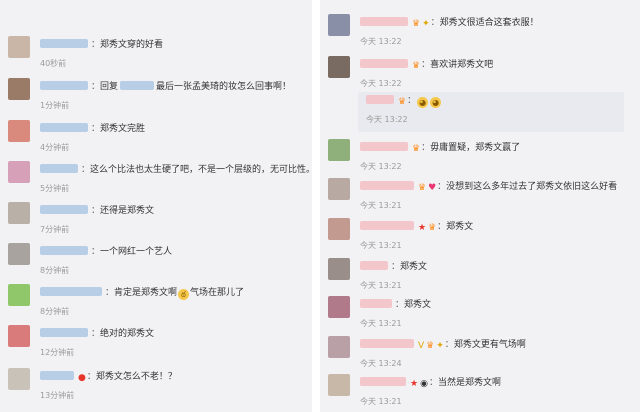 The height and width of the screenshot is (412, 640). I want to click on comment-time: 12分钟前, so click(57, 352).